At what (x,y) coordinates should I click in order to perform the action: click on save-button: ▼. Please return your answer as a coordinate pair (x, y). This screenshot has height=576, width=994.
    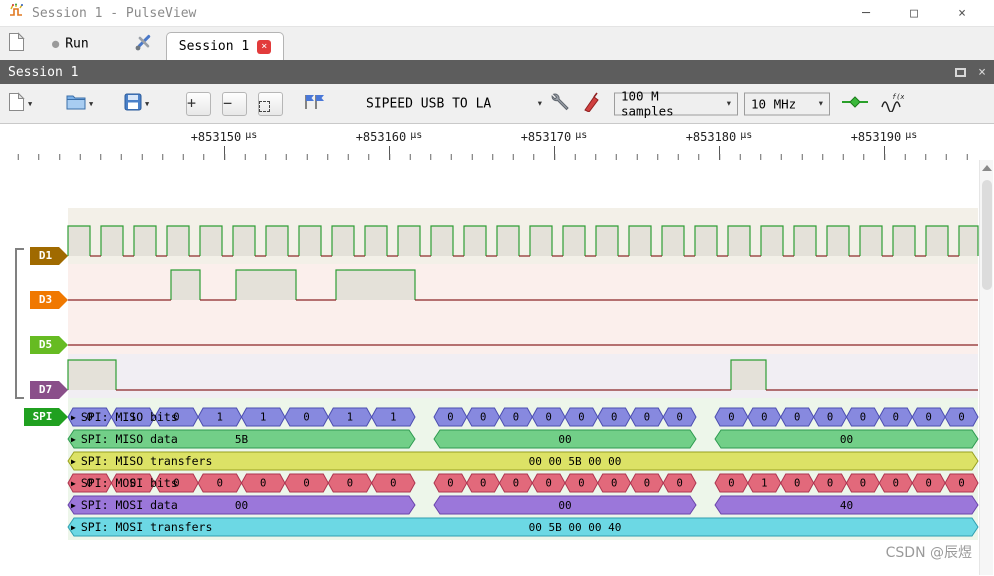
    Looking at the image, I should click on (136, 104).